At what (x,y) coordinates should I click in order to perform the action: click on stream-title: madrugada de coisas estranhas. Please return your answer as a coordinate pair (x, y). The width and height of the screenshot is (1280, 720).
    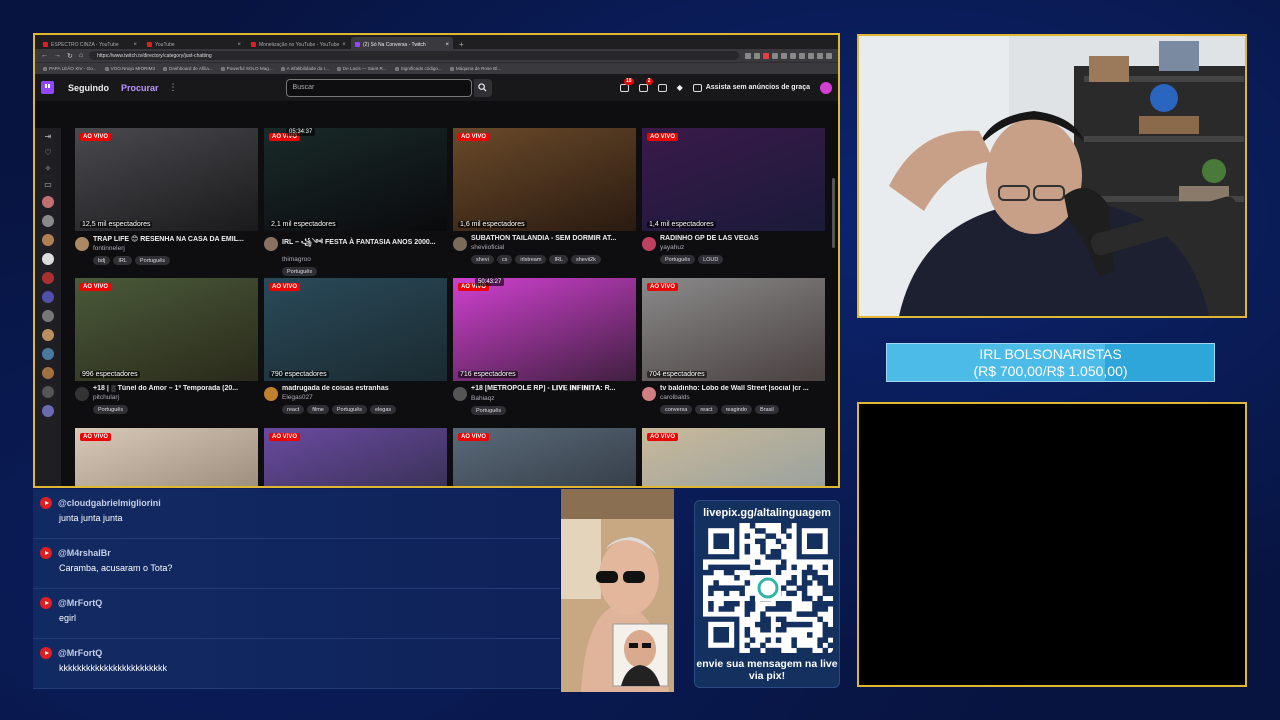
    Looking at the image, I should click on (364, 388).